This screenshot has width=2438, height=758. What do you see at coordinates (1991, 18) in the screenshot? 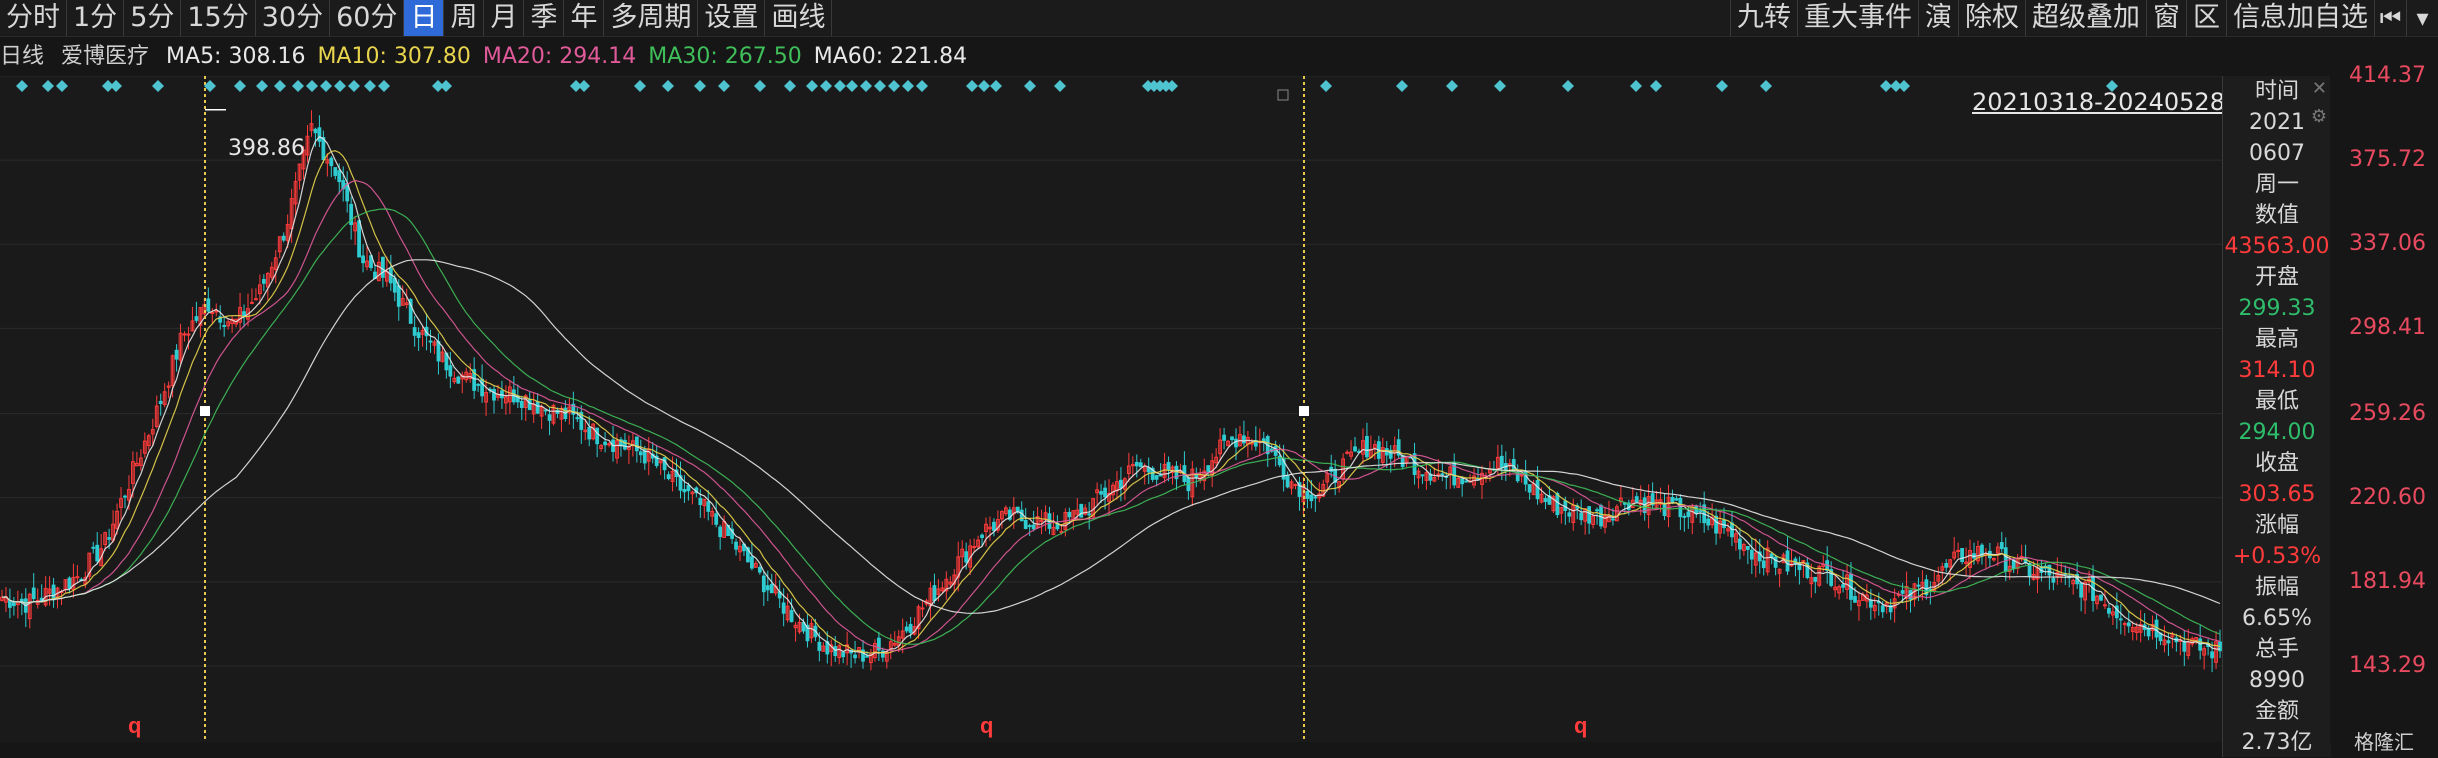
I see `toolbar-button: 除权` at bounding box center [1991, 18].